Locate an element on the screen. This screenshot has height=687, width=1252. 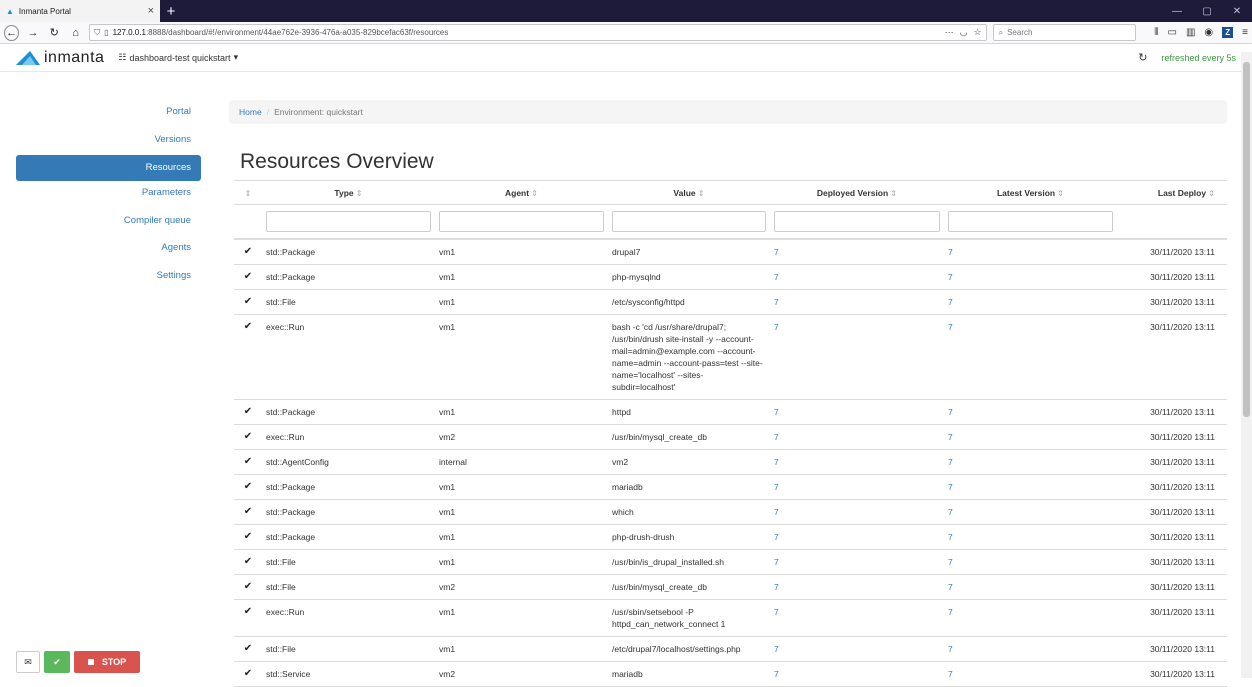
sidebar-item-parameters: Parameters is located at coordinates (108, 195).